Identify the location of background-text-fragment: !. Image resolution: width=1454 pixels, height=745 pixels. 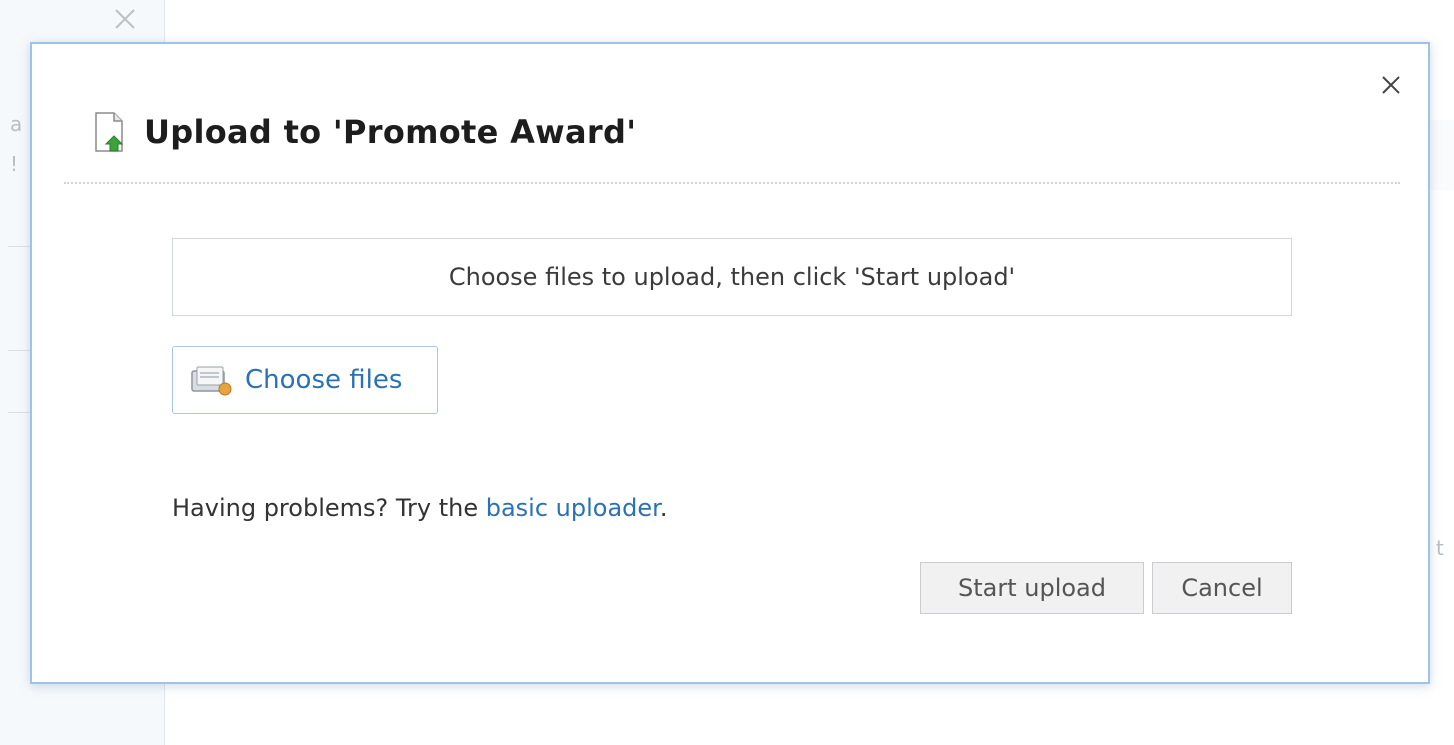
(14, 164).